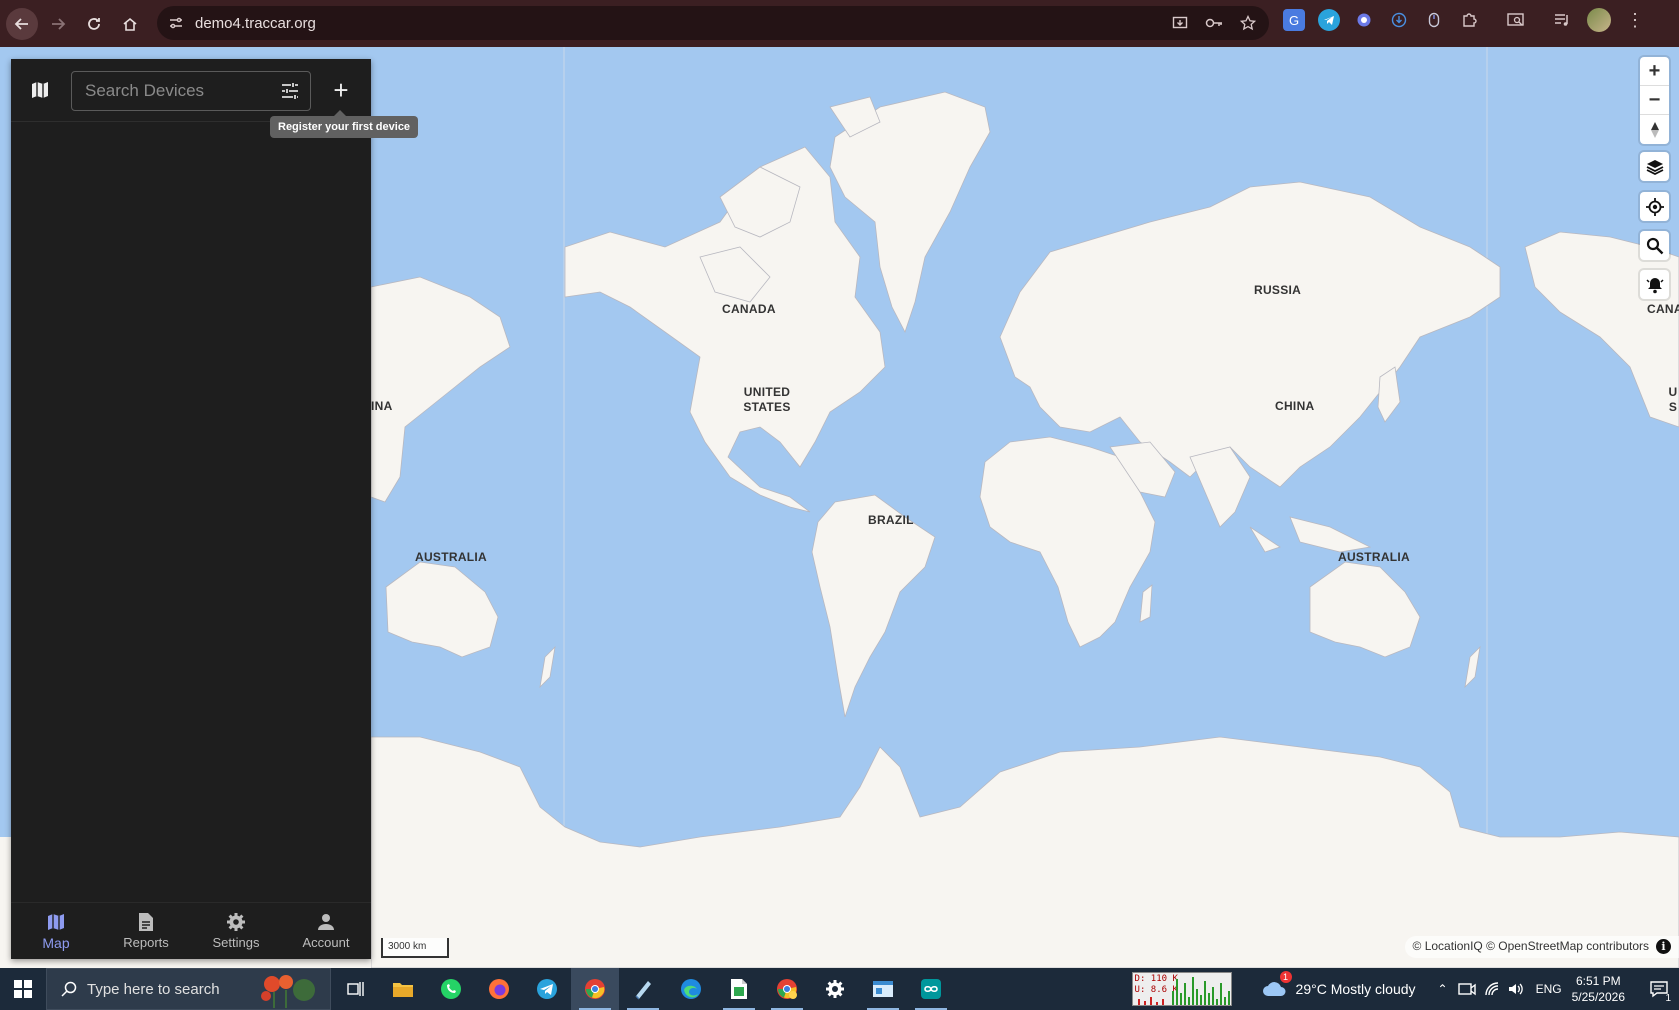 The height and width of the screenshot is (1010, 1679). Describe the element at coordinates (176, 23) in the screenshot. I see `site-info-icon` at that location.